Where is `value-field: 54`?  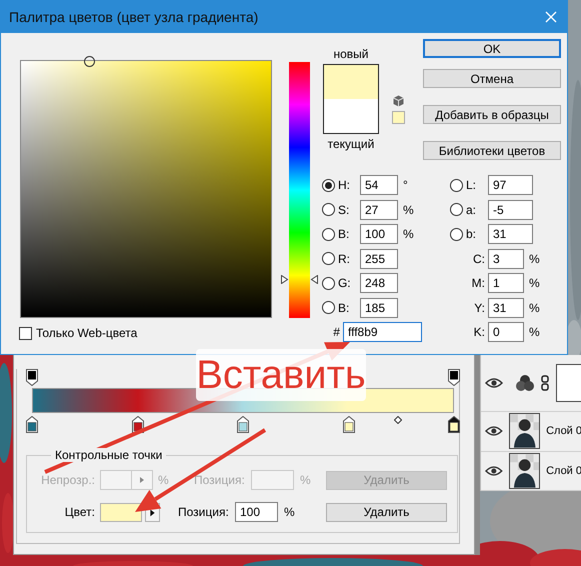 value-field: 54 is located at coordinates (379, 185).